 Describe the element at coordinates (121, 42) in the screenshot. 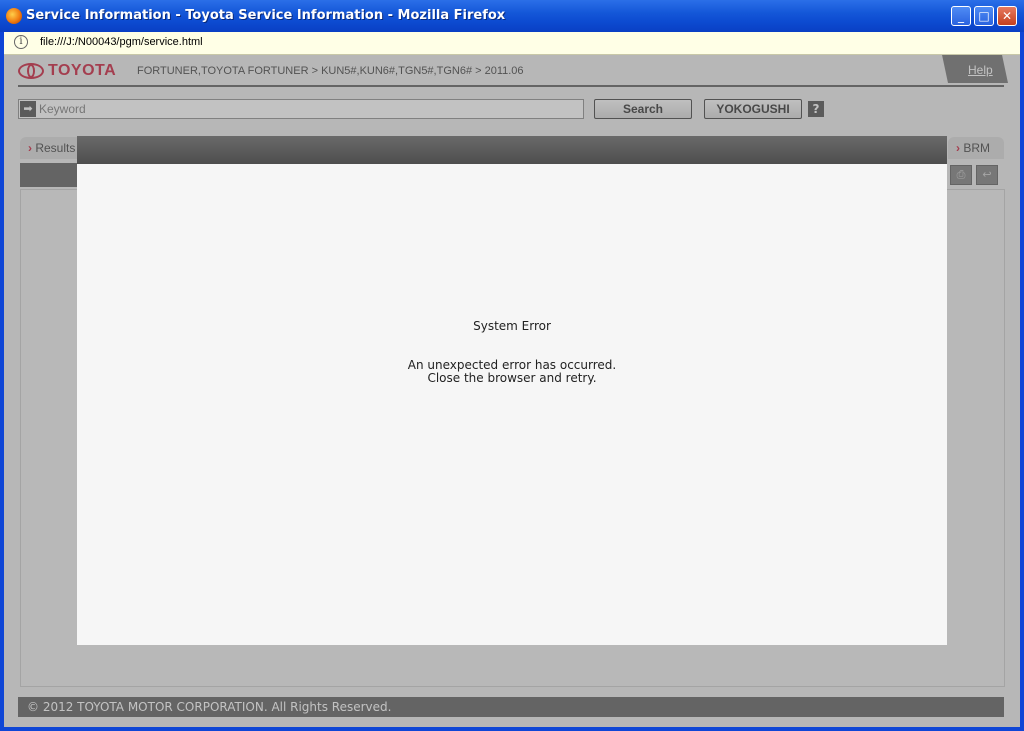

I see `url-text: file:///J:/N00043/pgm/service.html` at that location.